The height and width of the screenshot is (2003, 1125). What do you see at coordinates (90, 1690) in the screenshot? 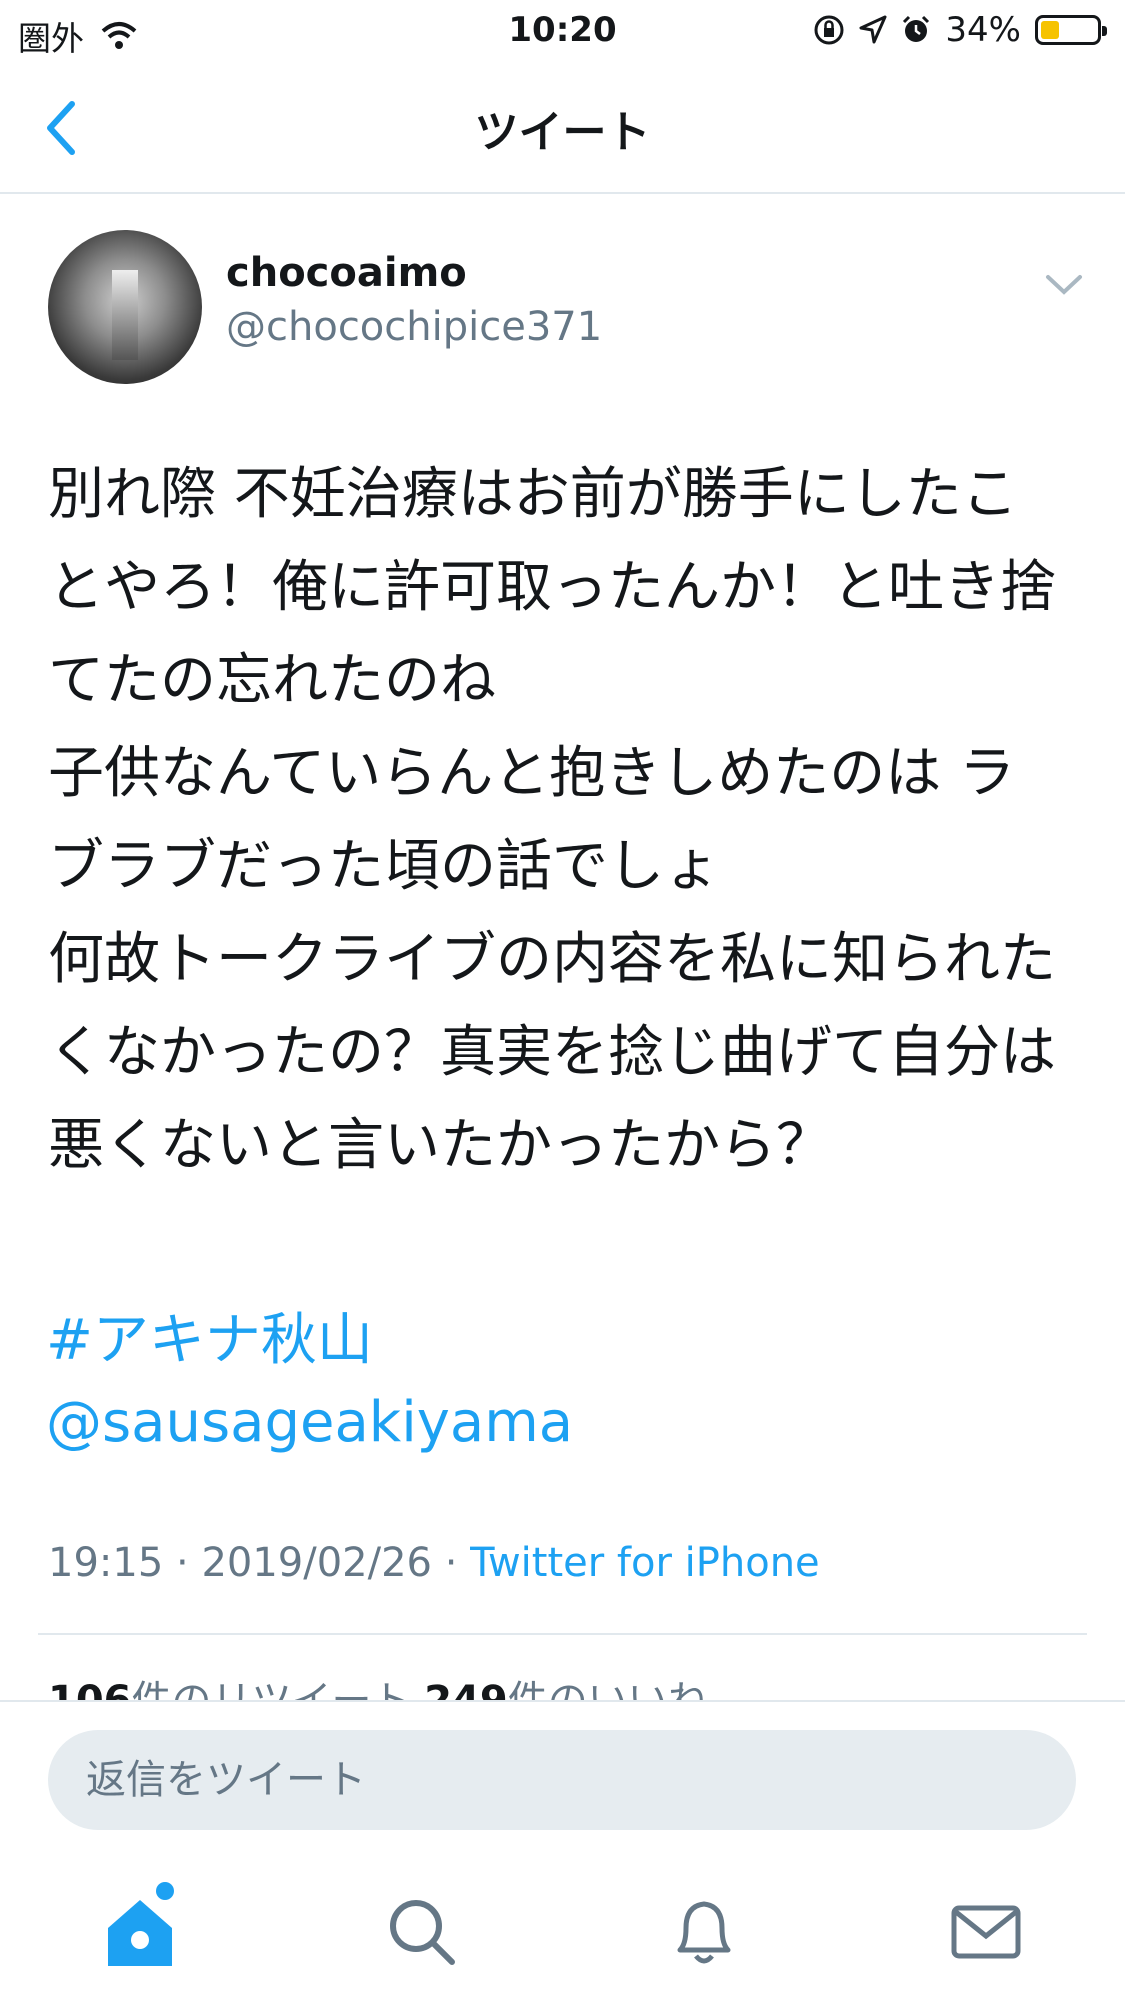
I see `retweet-count: 106` at bounding box center [90, 1690].